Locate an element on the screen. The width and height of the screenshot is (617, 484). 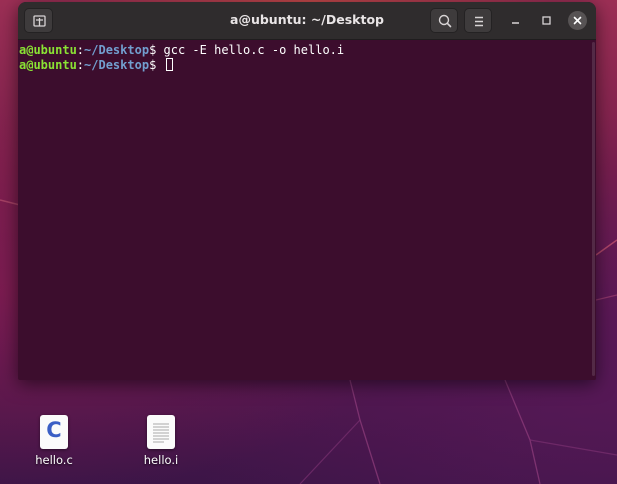
titlebar: a@ubuntu: ~/Desktop is located at coordinates (307, 21).